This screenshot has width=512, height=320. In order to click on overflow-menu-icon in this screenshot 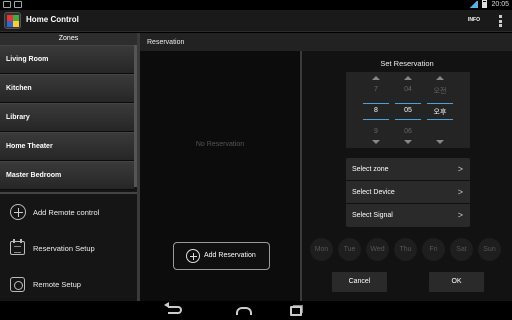, I will do `click(500, 21)`.